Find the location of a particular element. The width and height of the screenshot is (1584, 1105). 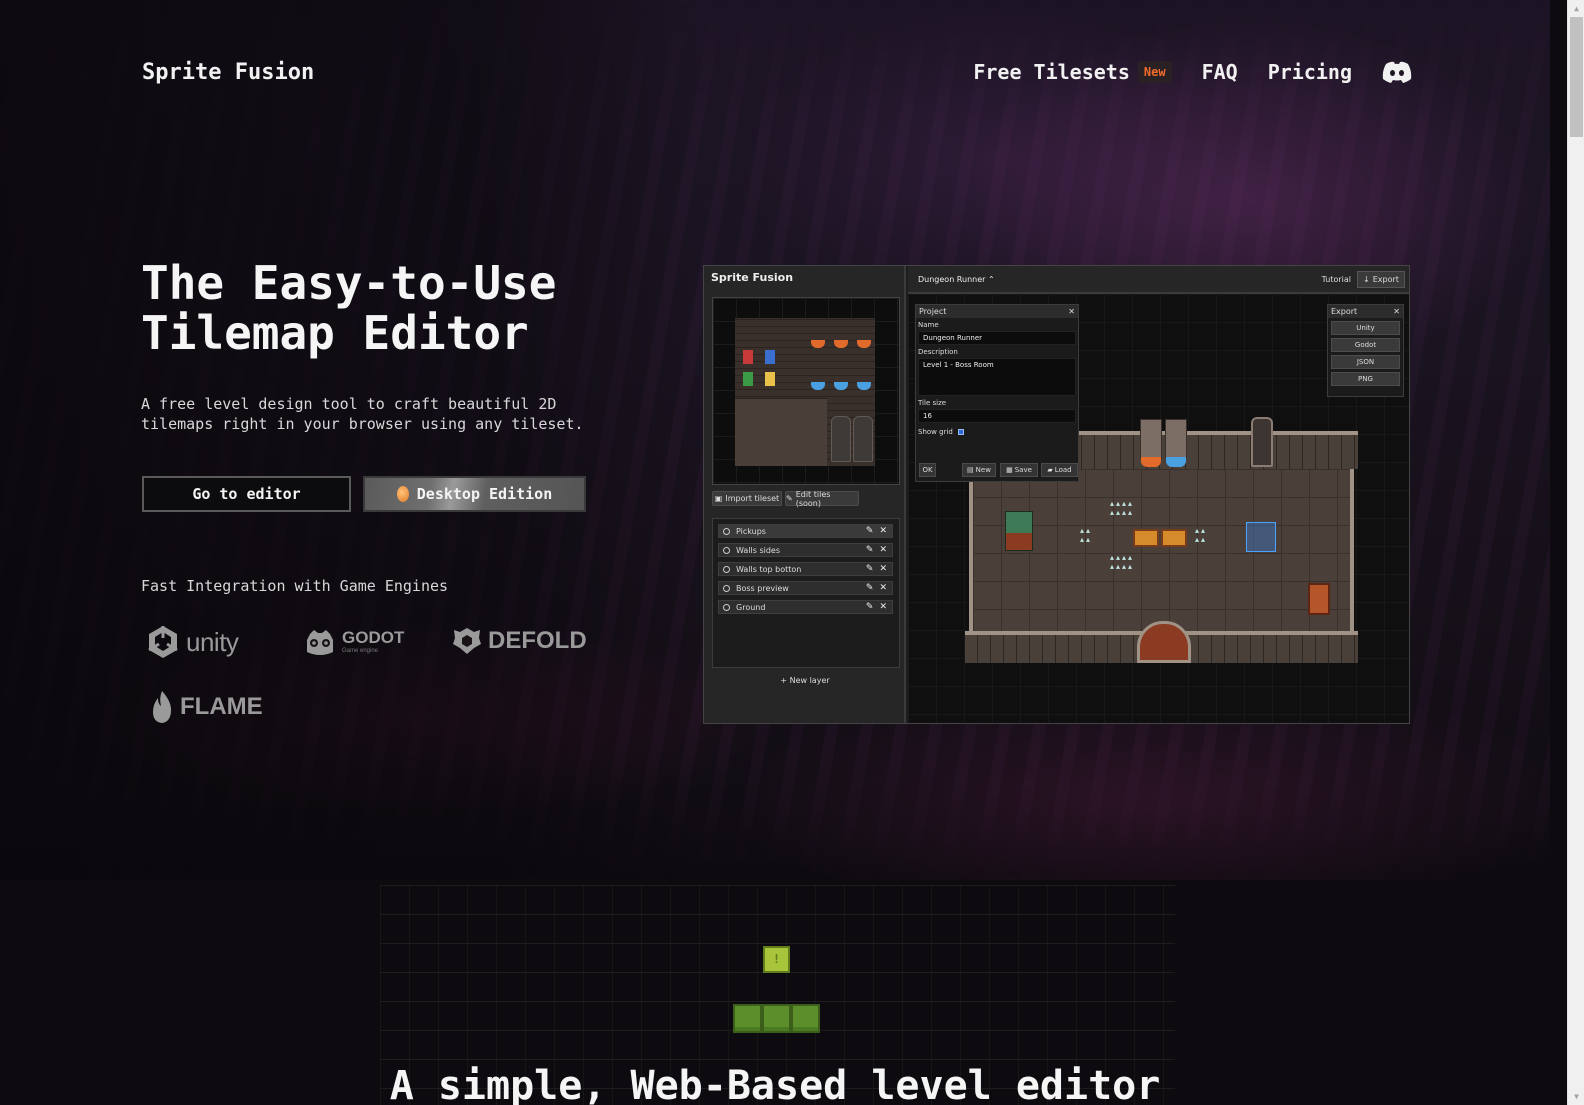

desktop-edition-button: Desktop Edition is located at coordinates (474, 494).